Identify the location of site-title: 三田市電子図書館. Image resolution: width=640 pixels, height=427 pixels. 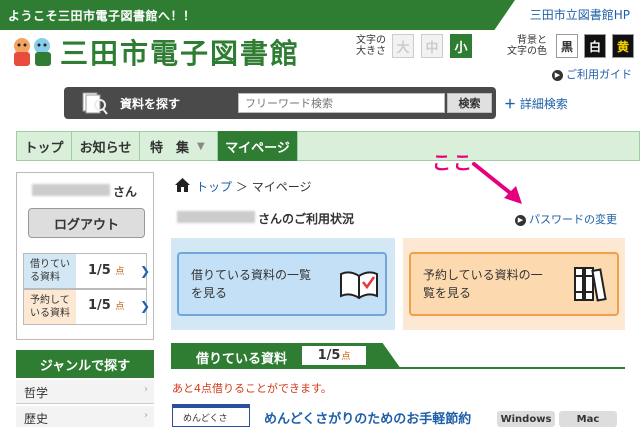
(180, 52).